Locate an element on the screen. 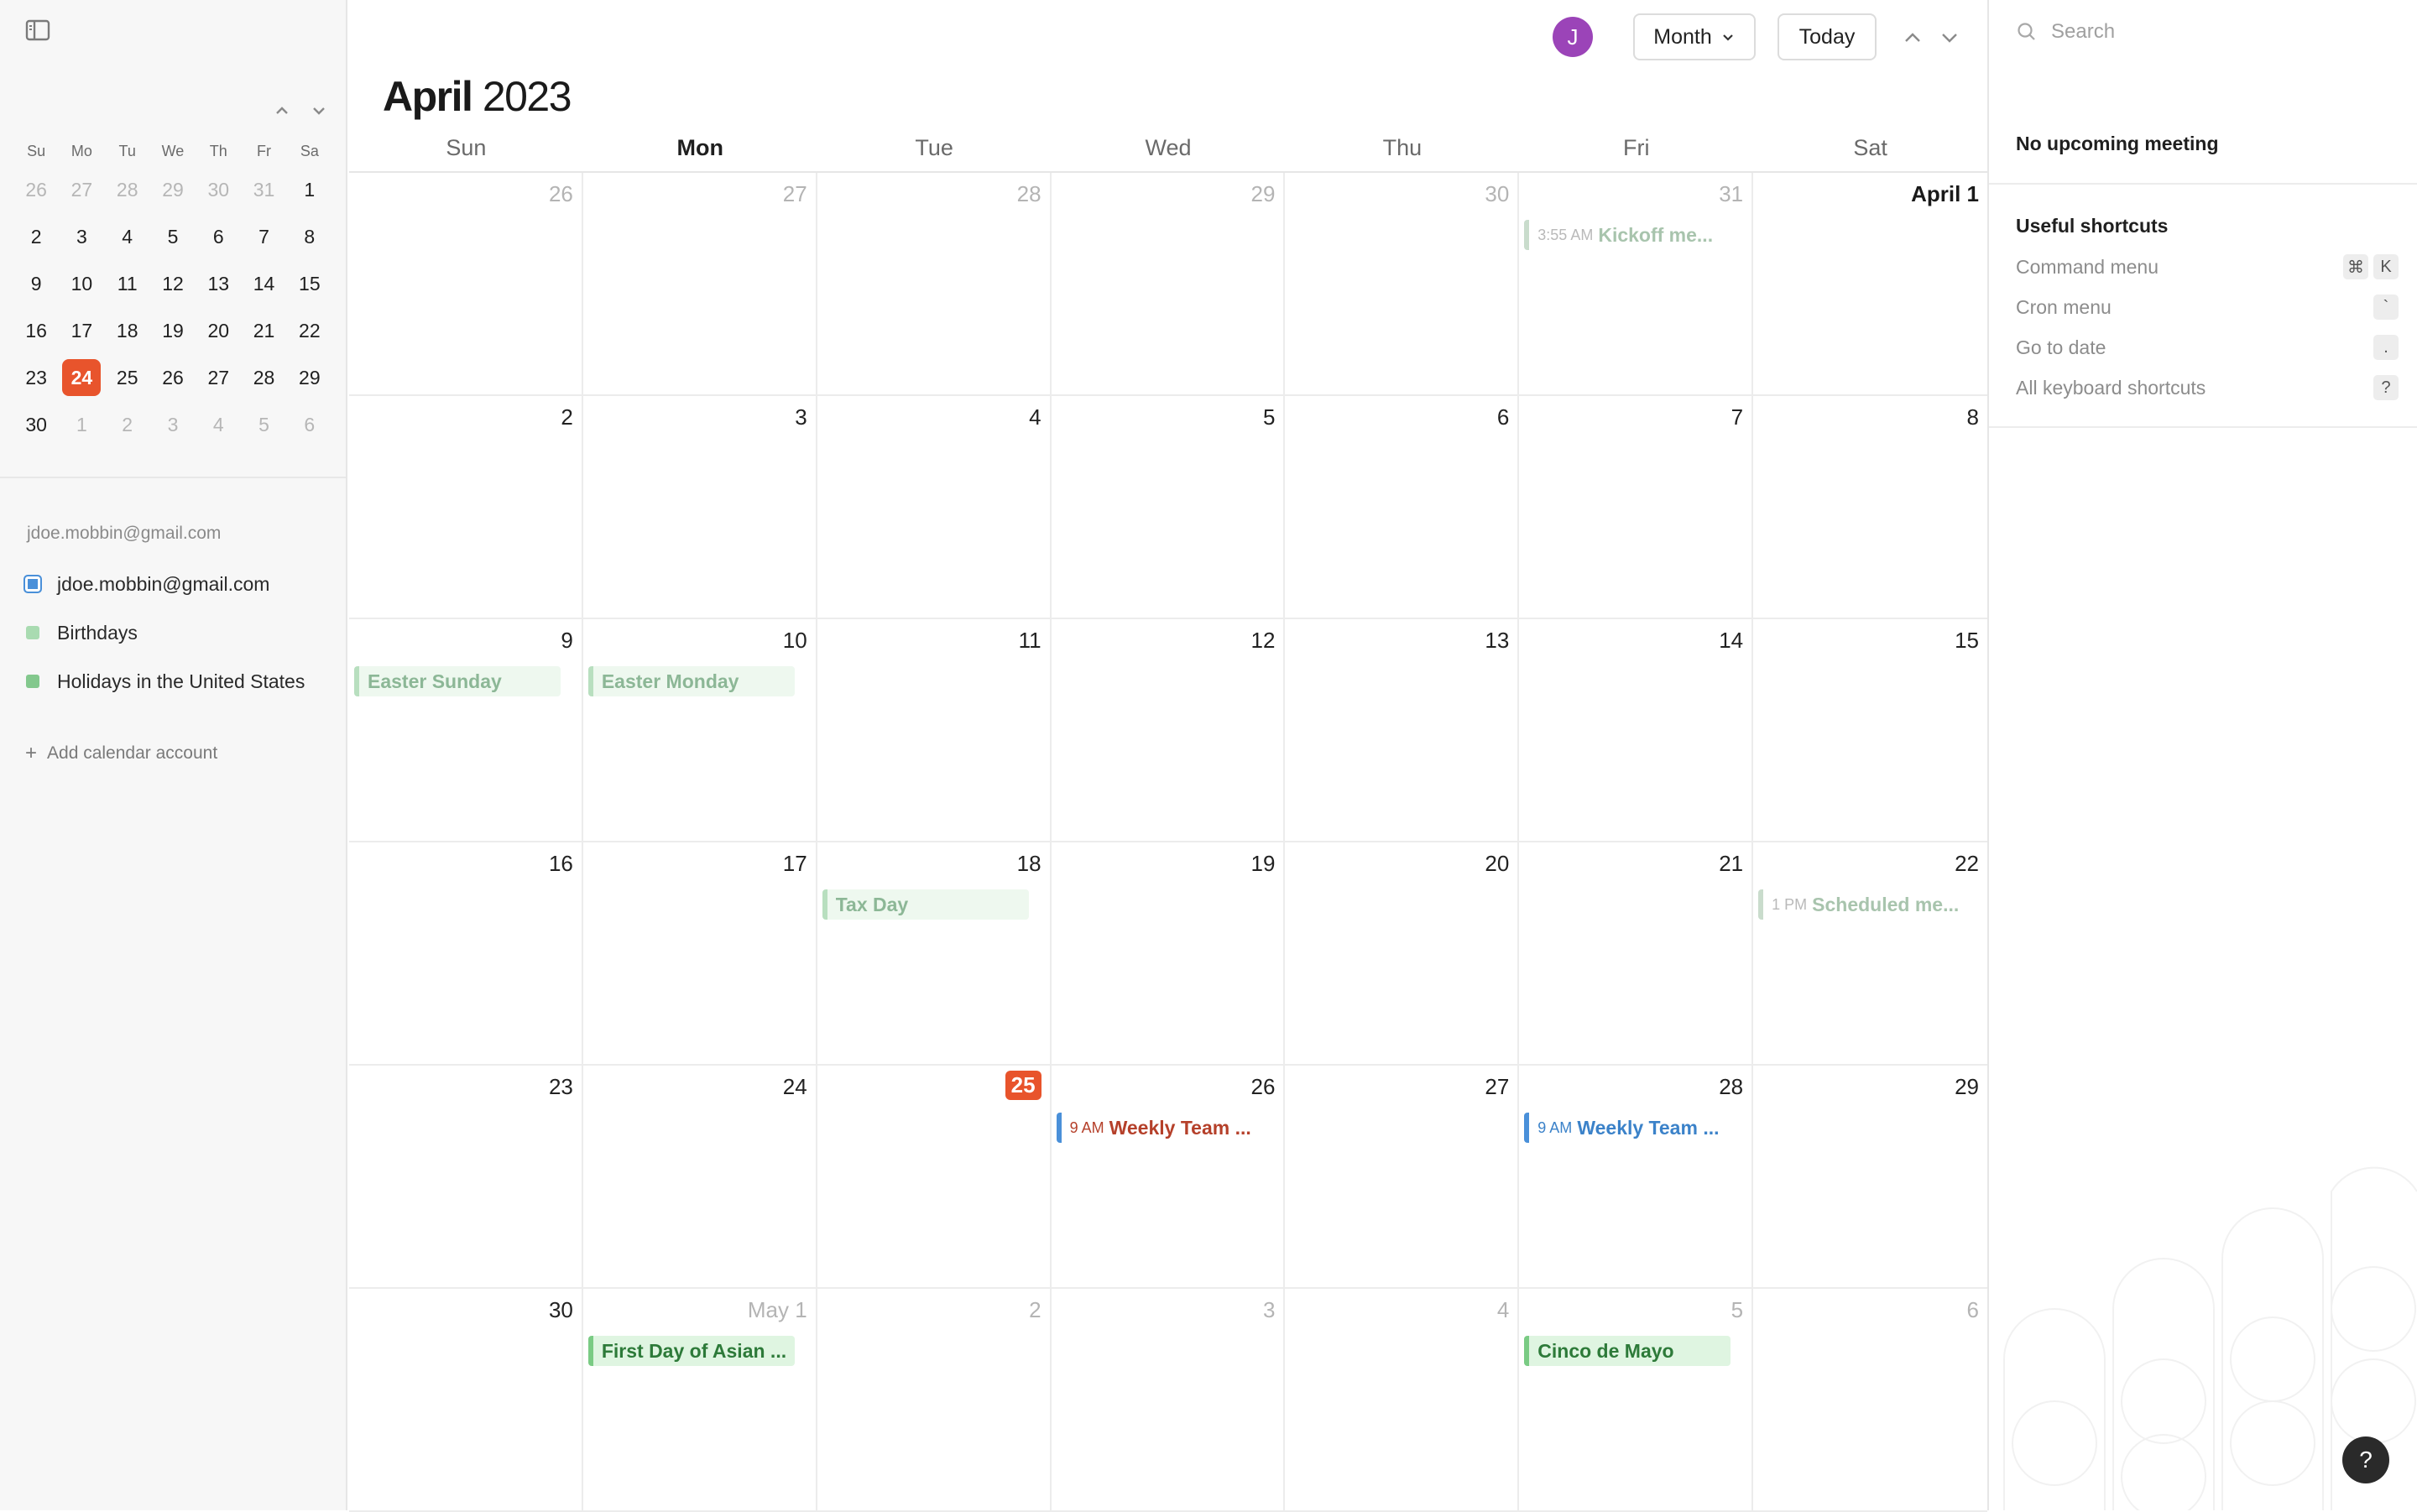  next-month-button is located at coordinates (1949, 37).